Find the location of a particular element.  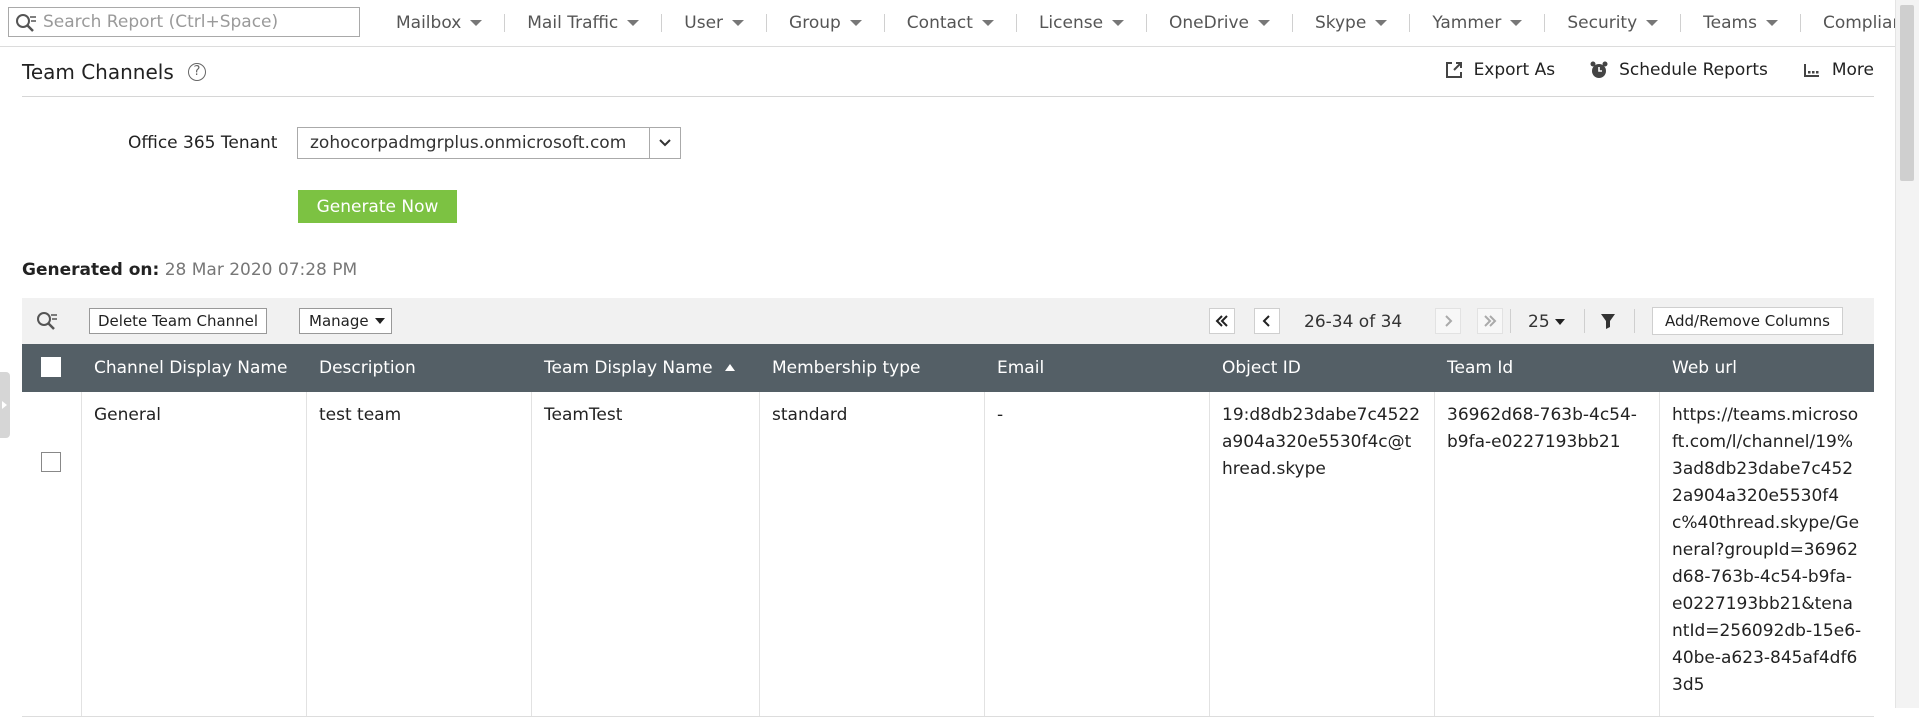

cell-team-id: 36962d68-763b-4c54-b9fa-e0227193bb21 is located at coordinates (1547, 554).